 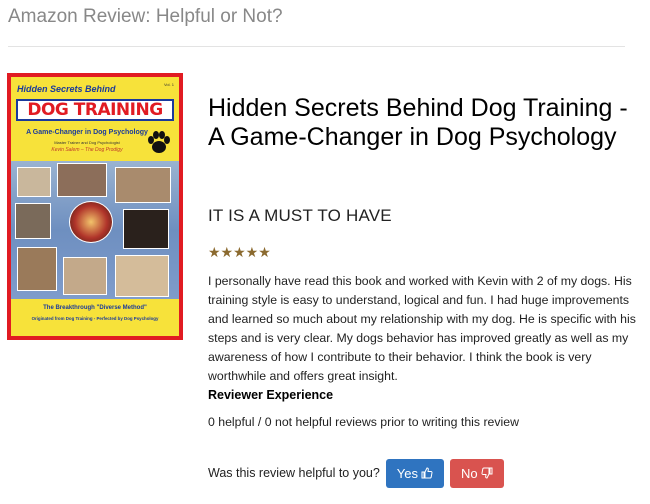 I want to click on paw-print-icon, so click(x=159, y=142).